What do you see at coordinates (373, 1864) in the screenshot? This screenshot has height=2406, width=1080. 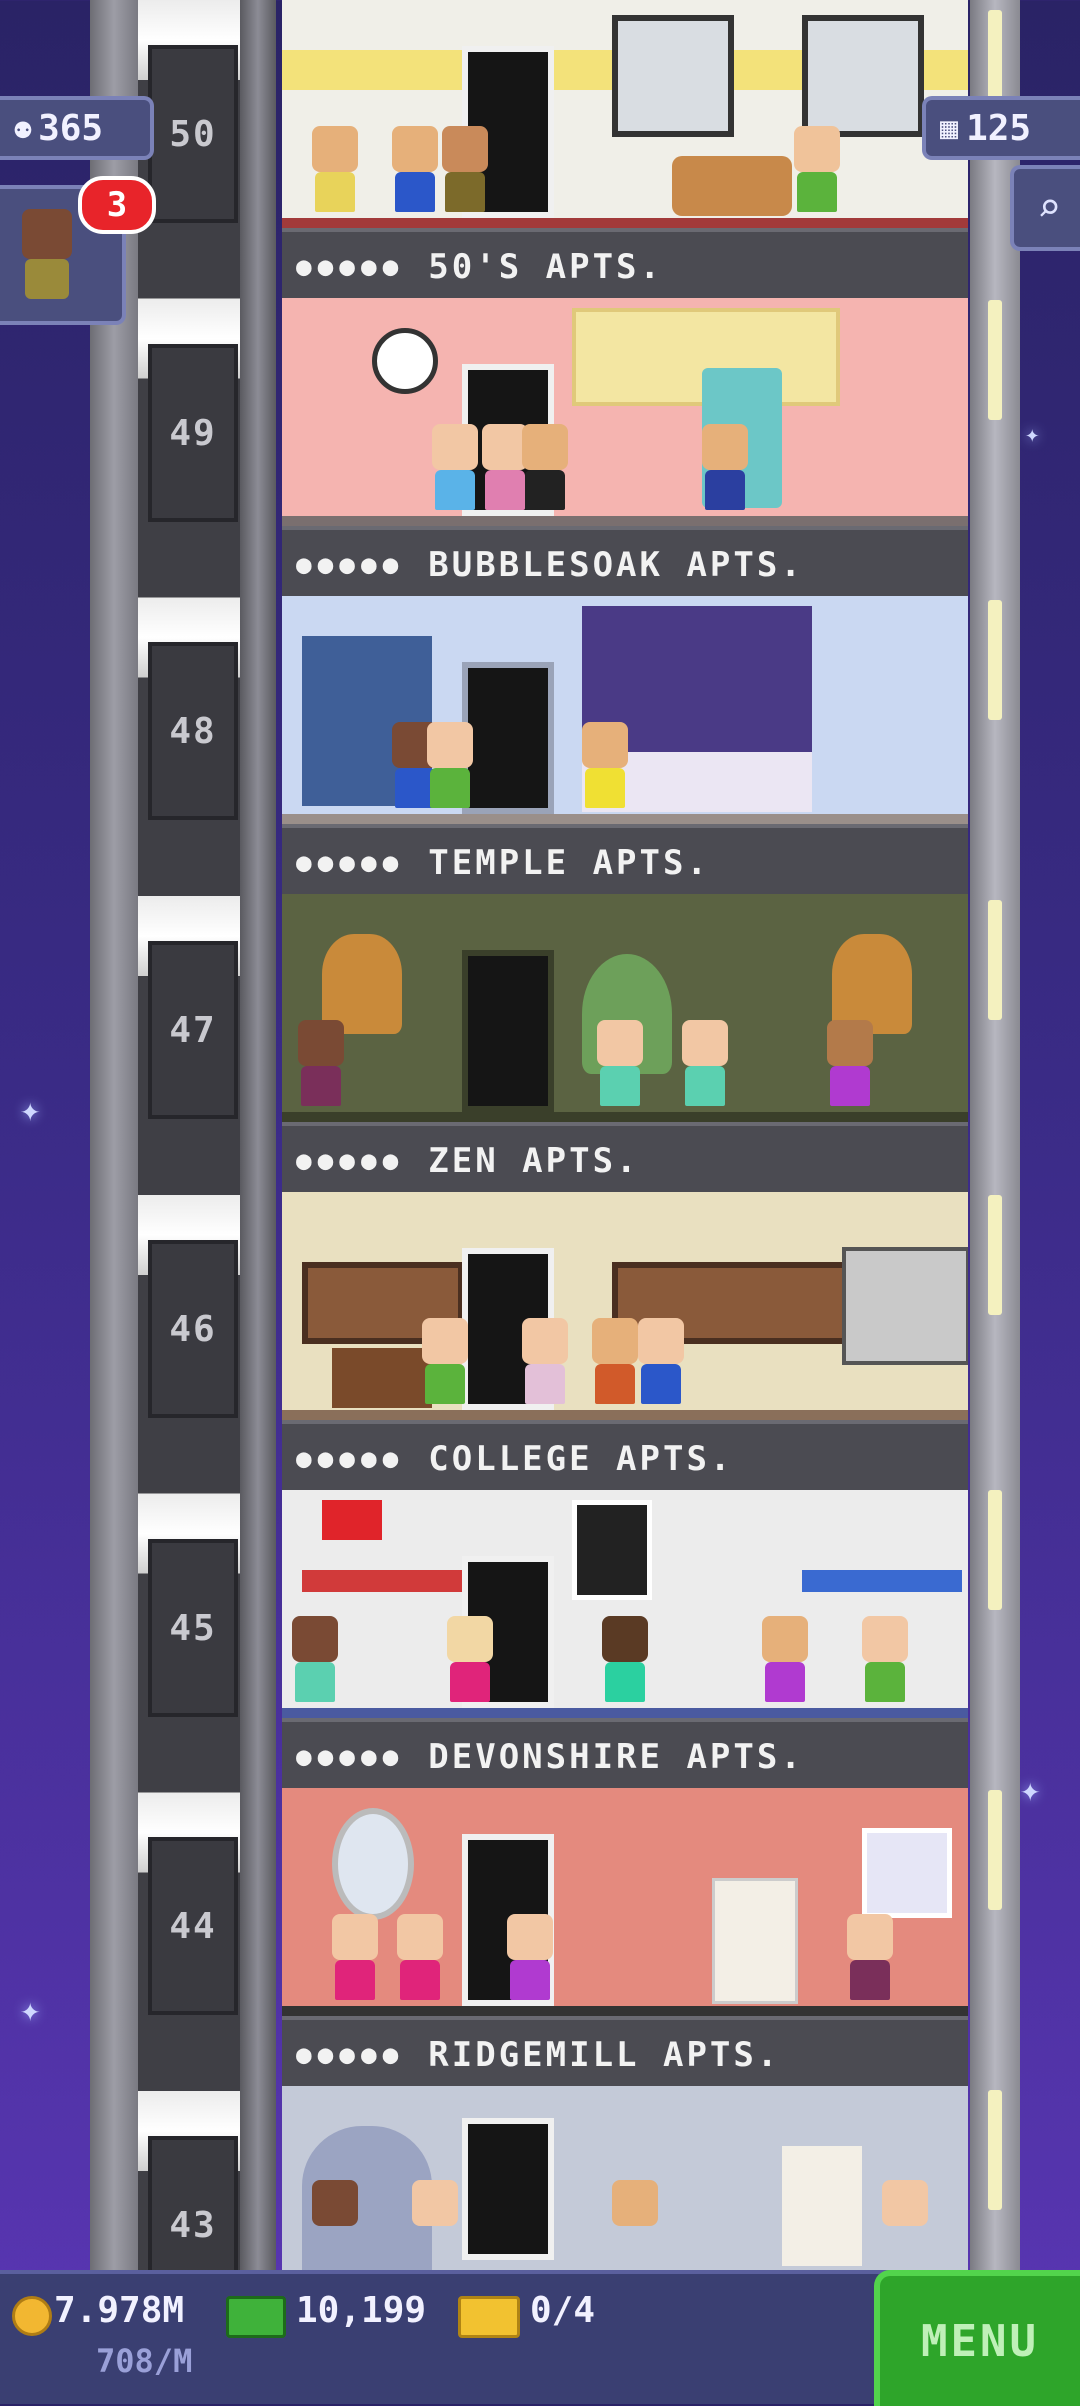 I see `mirror` at bounding box center [373, 1864].